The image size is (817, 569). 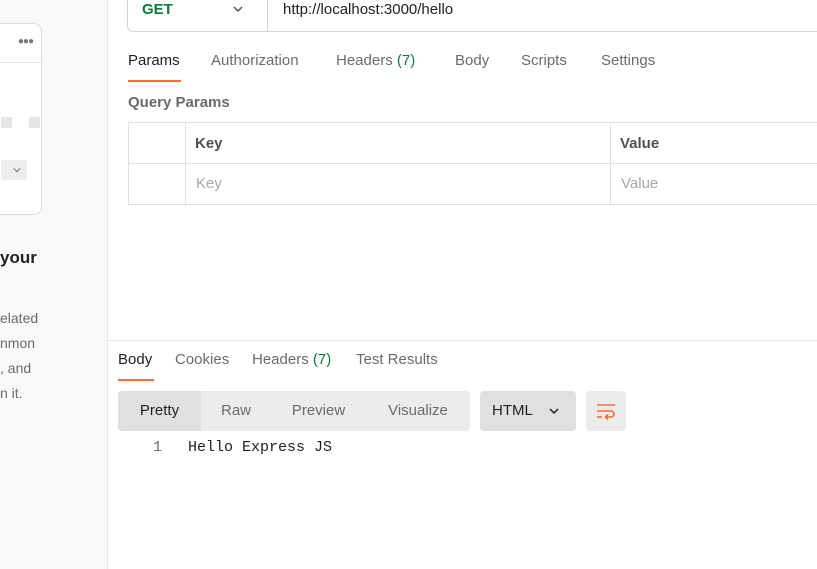 What do you see at coordinates (158, 447) in the screenshot?
I see `code-line-number: 1` at bounding box center [158, 447].